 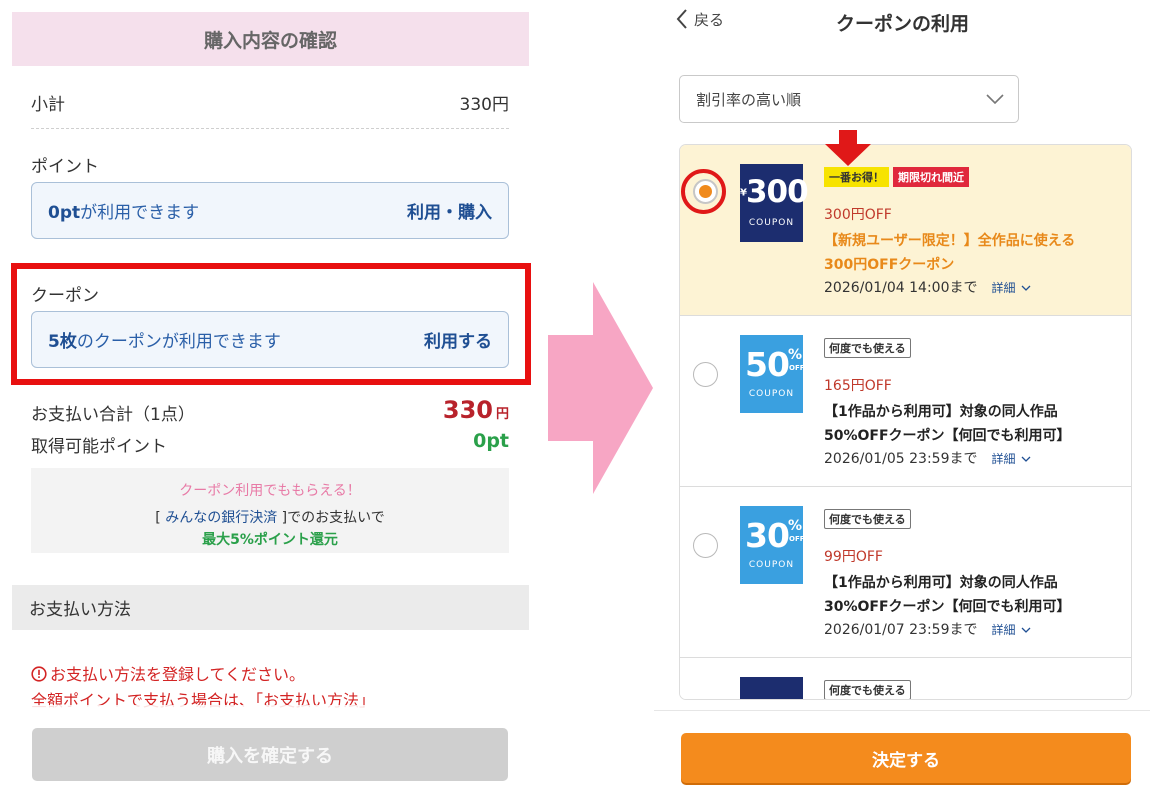 What do you see at coordinates (270, 540) in the screenshot?
I see `promo-line3: 最大5%ポイント還元` at bounding box center [270, 540].